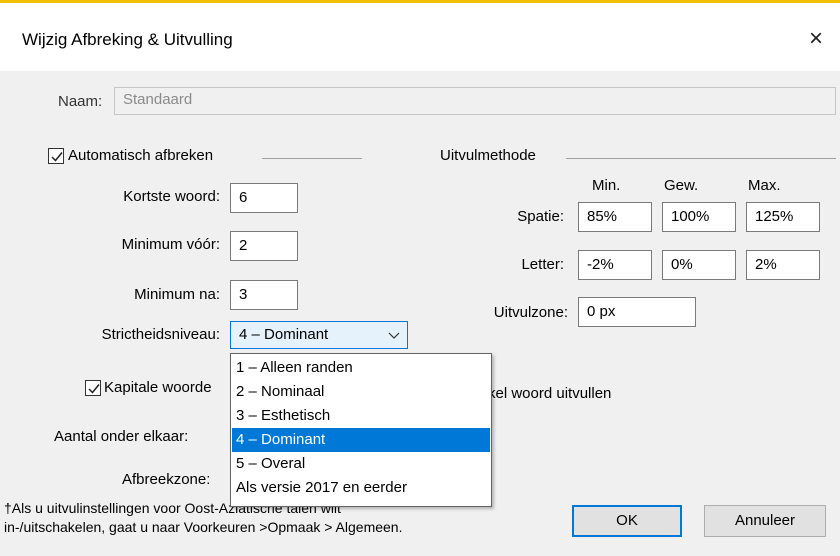  Describe the element at coordinates (615, 265) in the screenshot. I see `letter-min-field: -2%` at that location.